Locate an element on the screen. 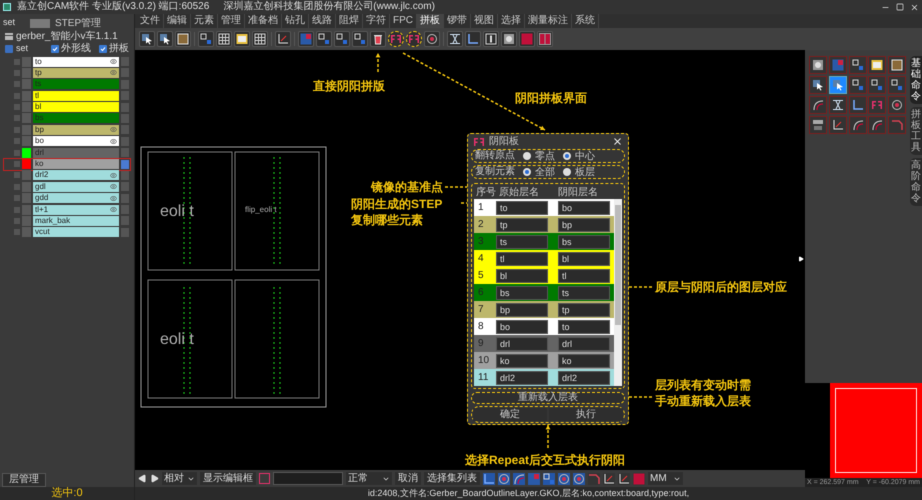 This screenshot has height=500, width=922. layer-row: tp is located at coordinates (67, 72).